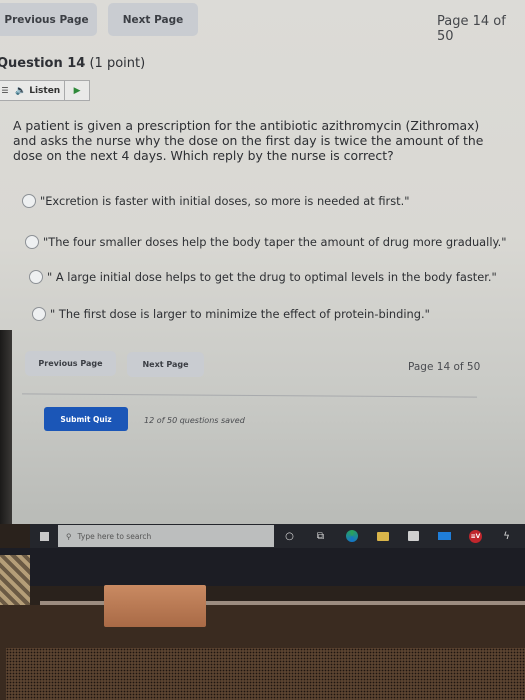 Image resolution: width=525 pixels, height=700 pixels. Describe the element at coordinates (166, 536) in the screenshot. I see `taskbar-search-input: ⚲ Type here to search` at that location.